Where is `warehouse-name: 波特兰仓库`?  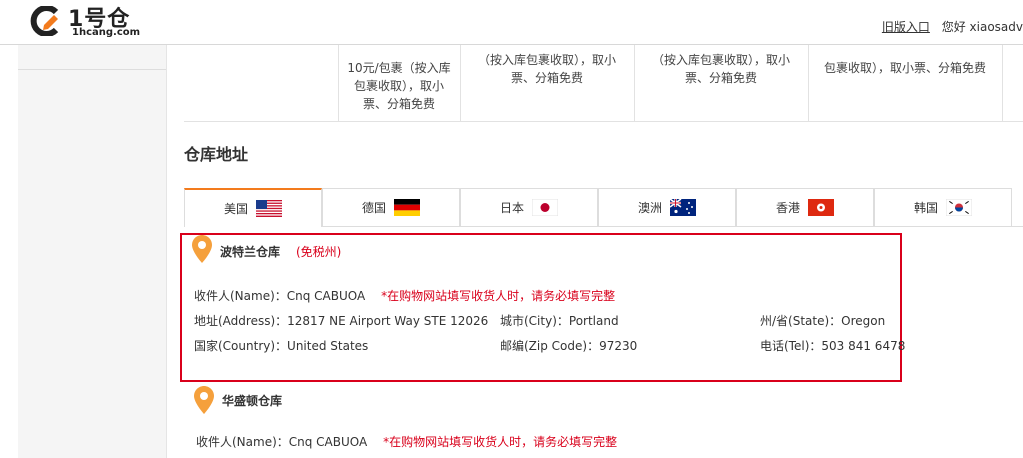 warehouse-name: 波特兰仓库 is located at coordinates (250, 252).